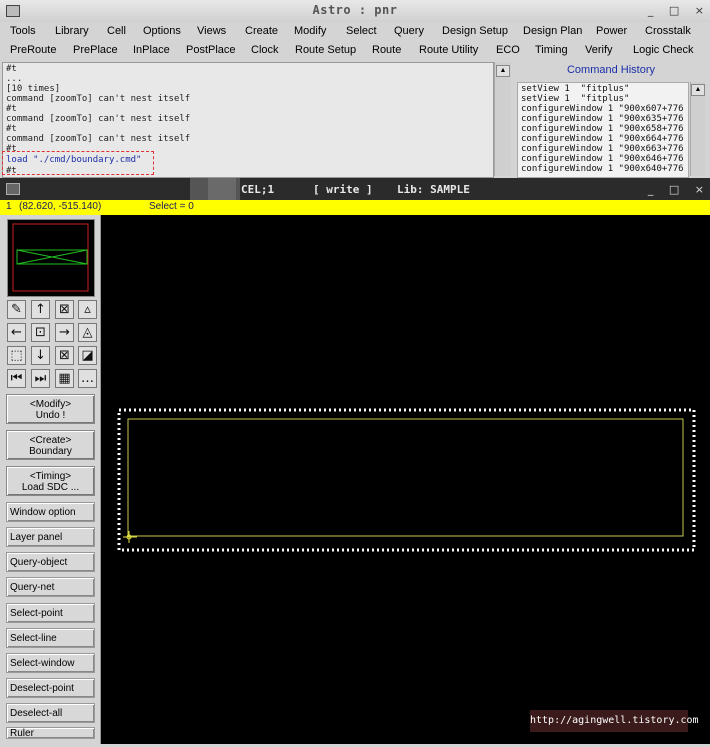 The height and width of the screenshot is (747, 710). What do you see at coordinates (87, 332) in the screenshot?
I see `zoom-in-icon: ◬` at bounding box center [87, 332].